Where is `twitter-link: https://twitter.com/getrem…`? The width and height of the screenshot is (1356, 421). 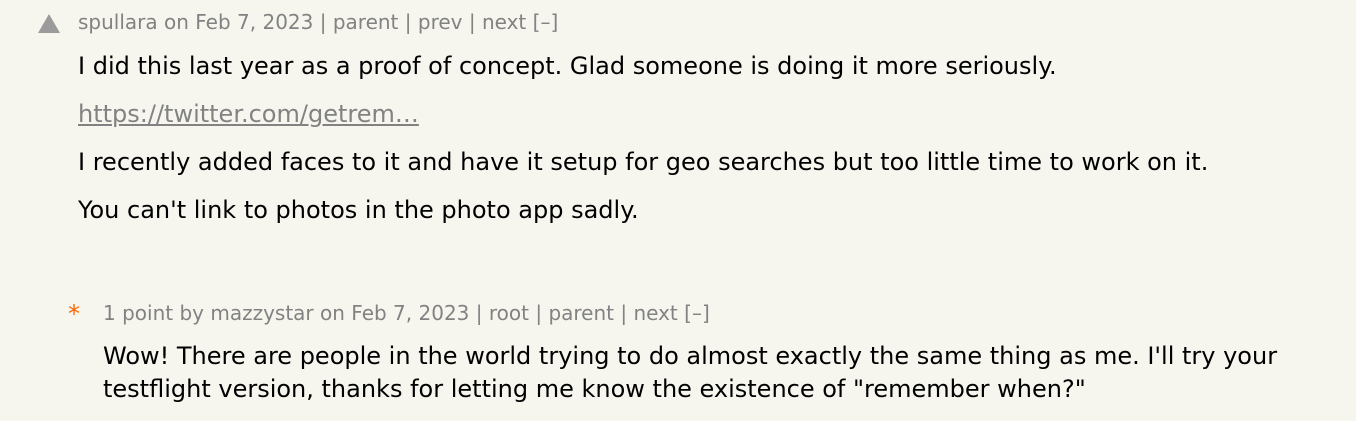 twitter-link: https://twitter.com/getrem… is located at coordinates (248, 114).